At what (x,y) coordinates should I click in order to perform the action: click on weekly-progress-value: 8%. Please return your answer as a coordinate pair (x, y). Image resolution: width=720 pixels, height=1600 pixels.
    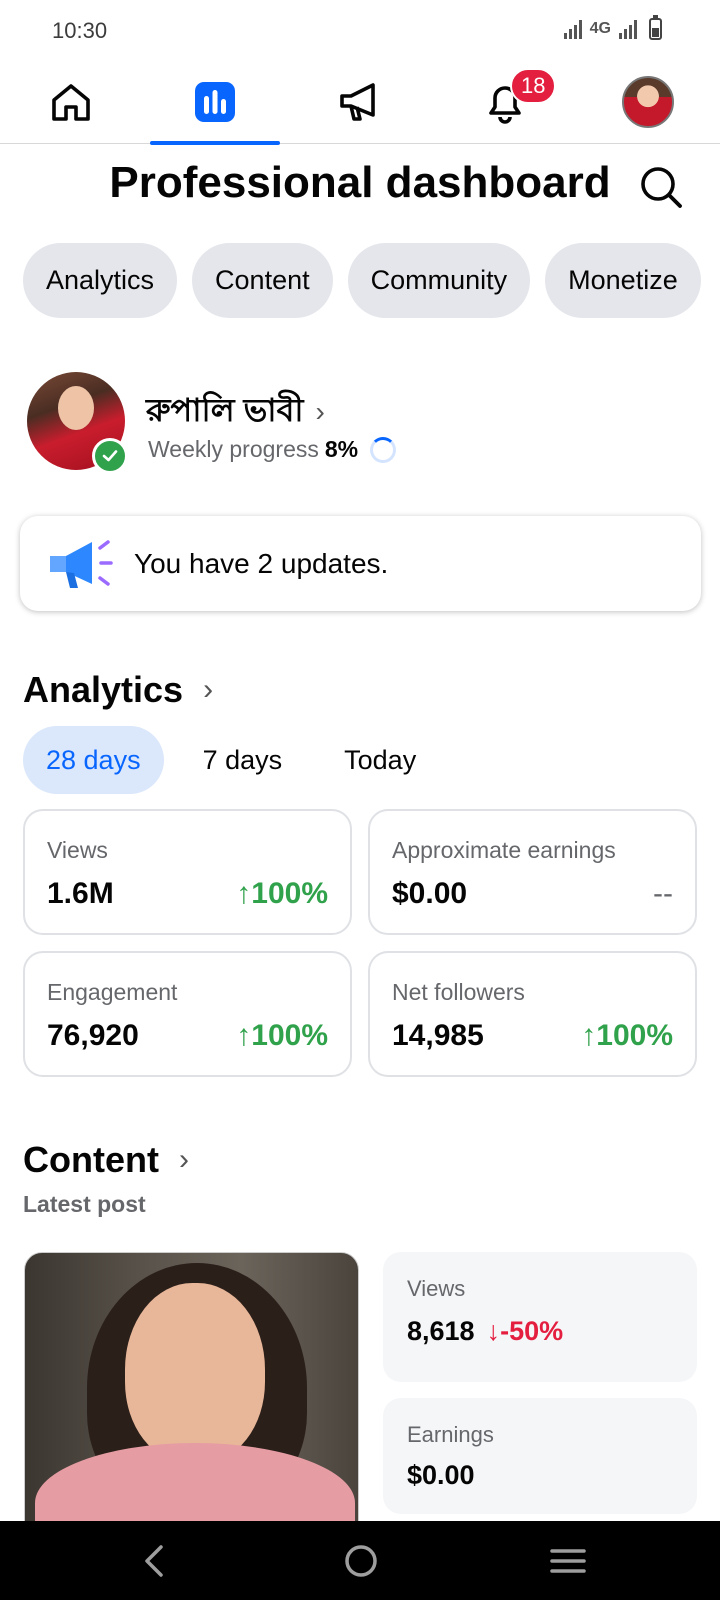
    Looking at the image, I should click on (341, 449).